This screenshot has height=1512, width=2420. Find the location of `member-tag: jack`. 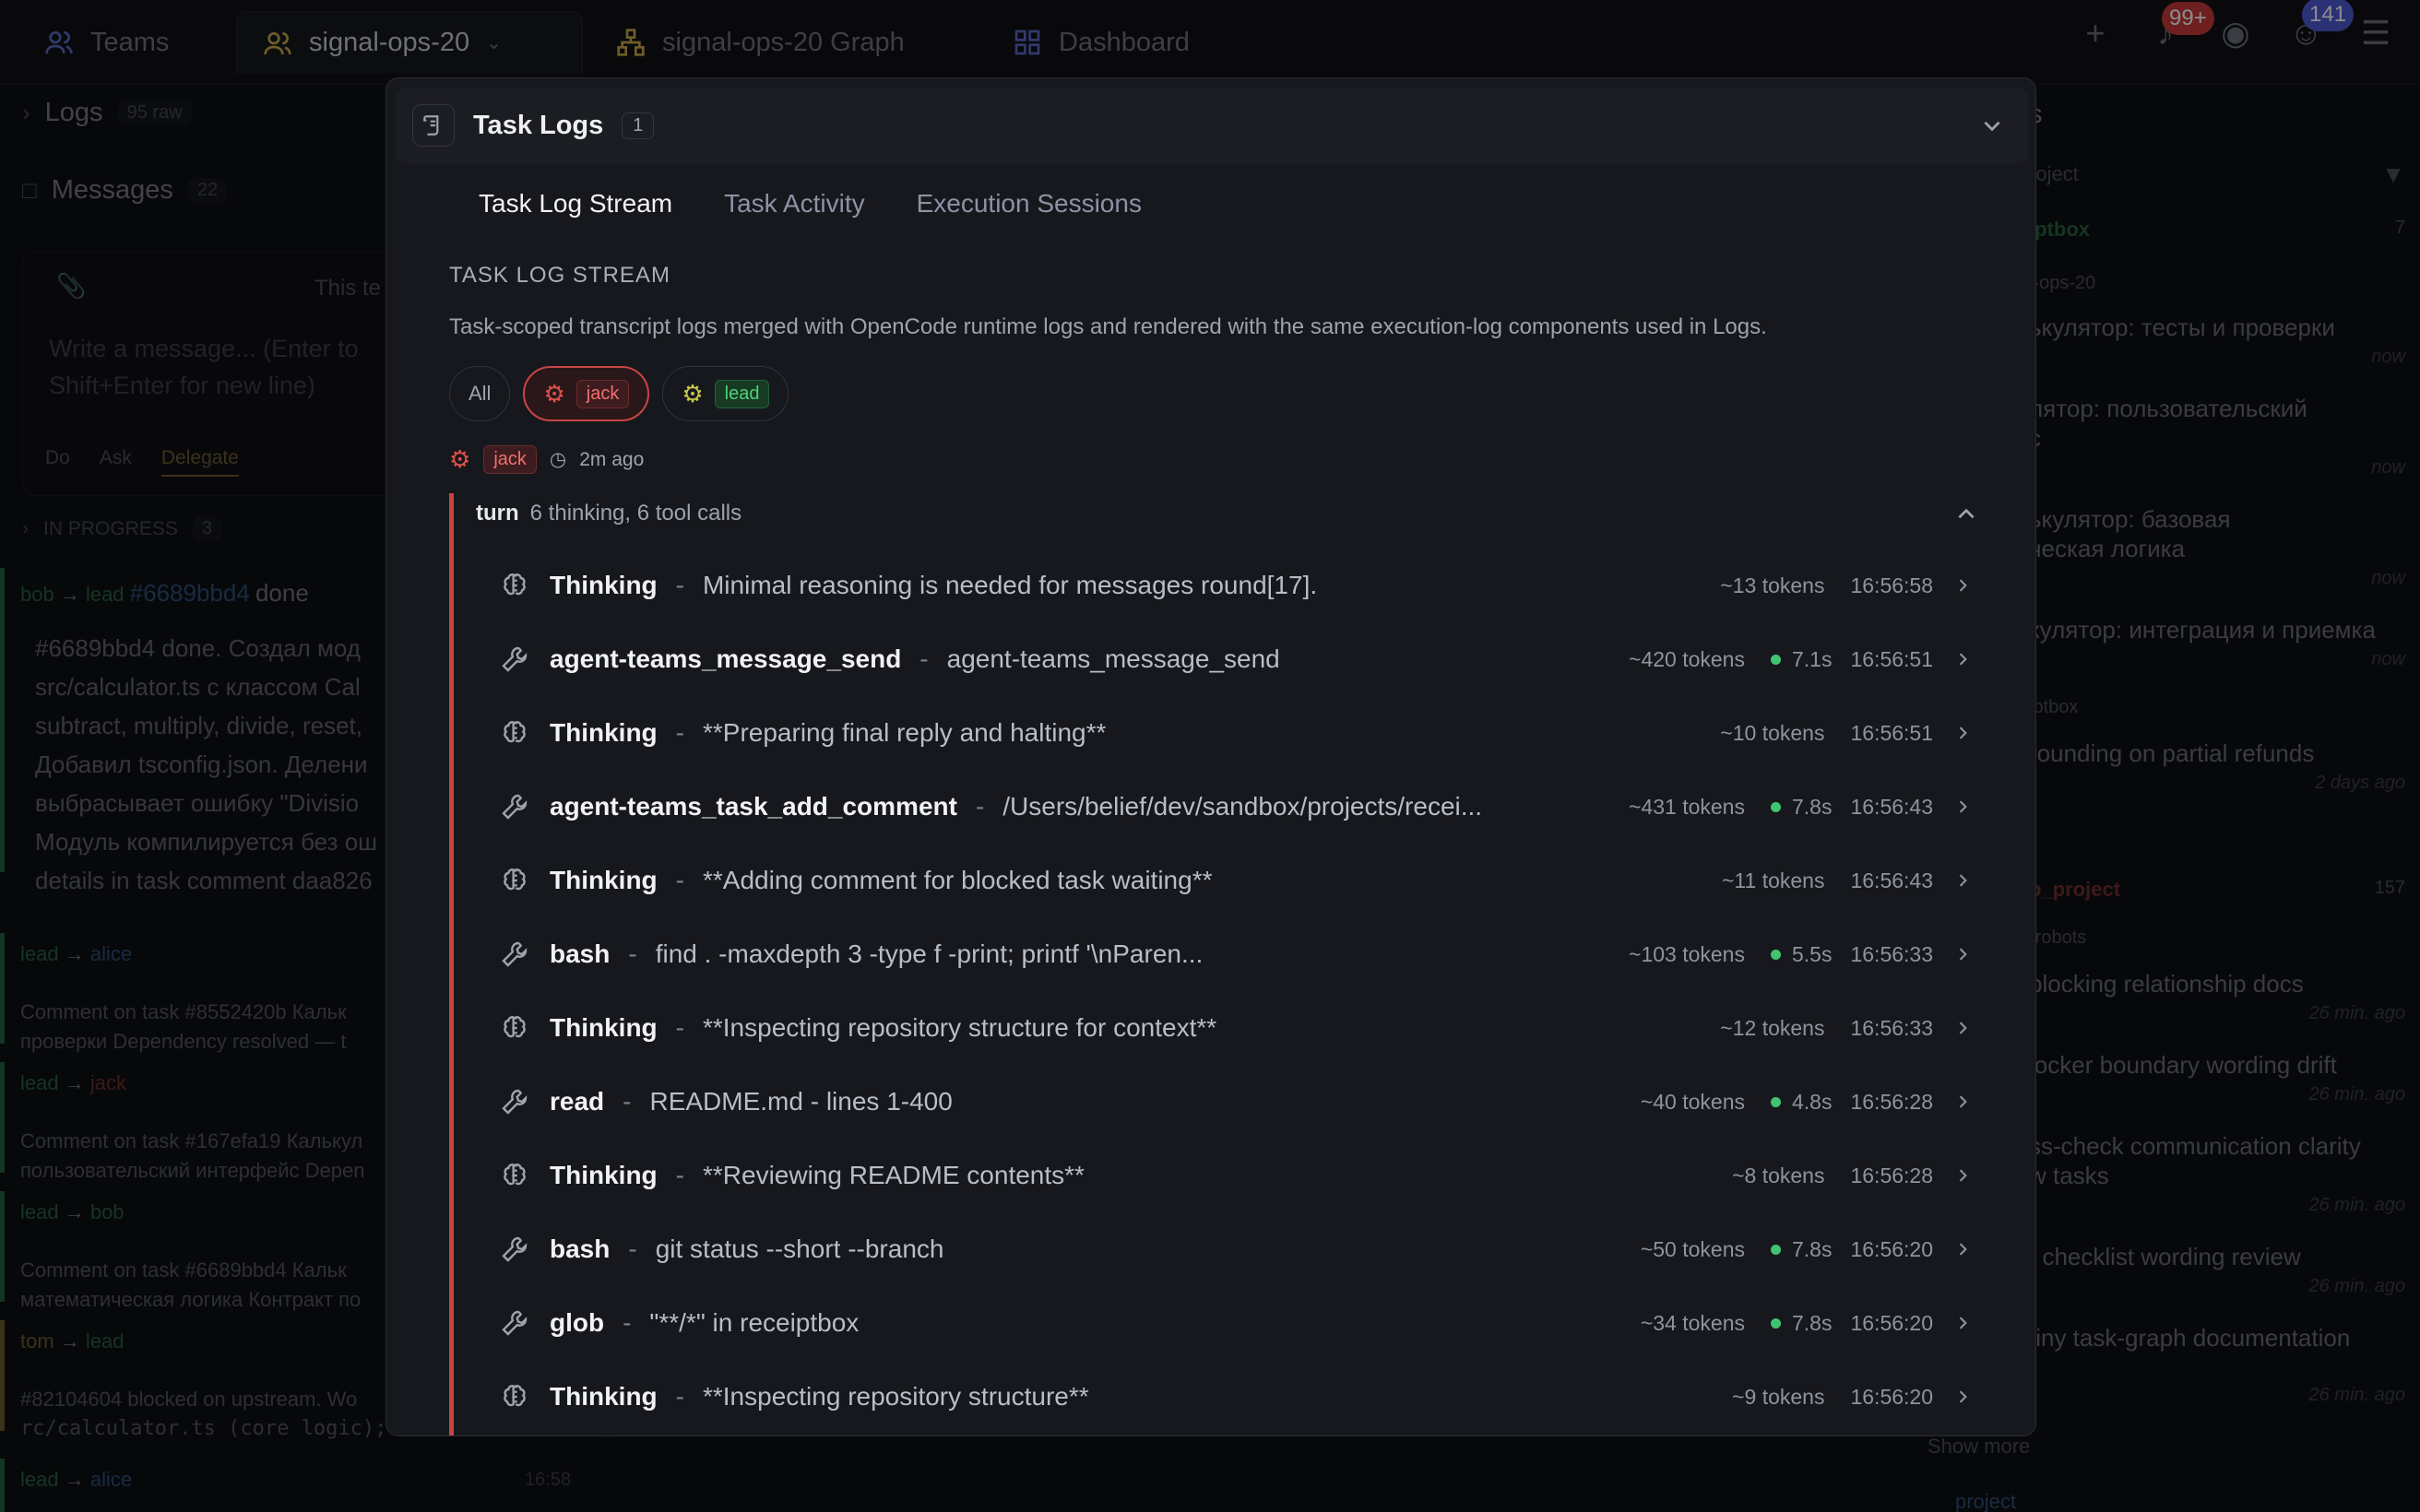

member-tag: jack is located at coordinates (510, 459).